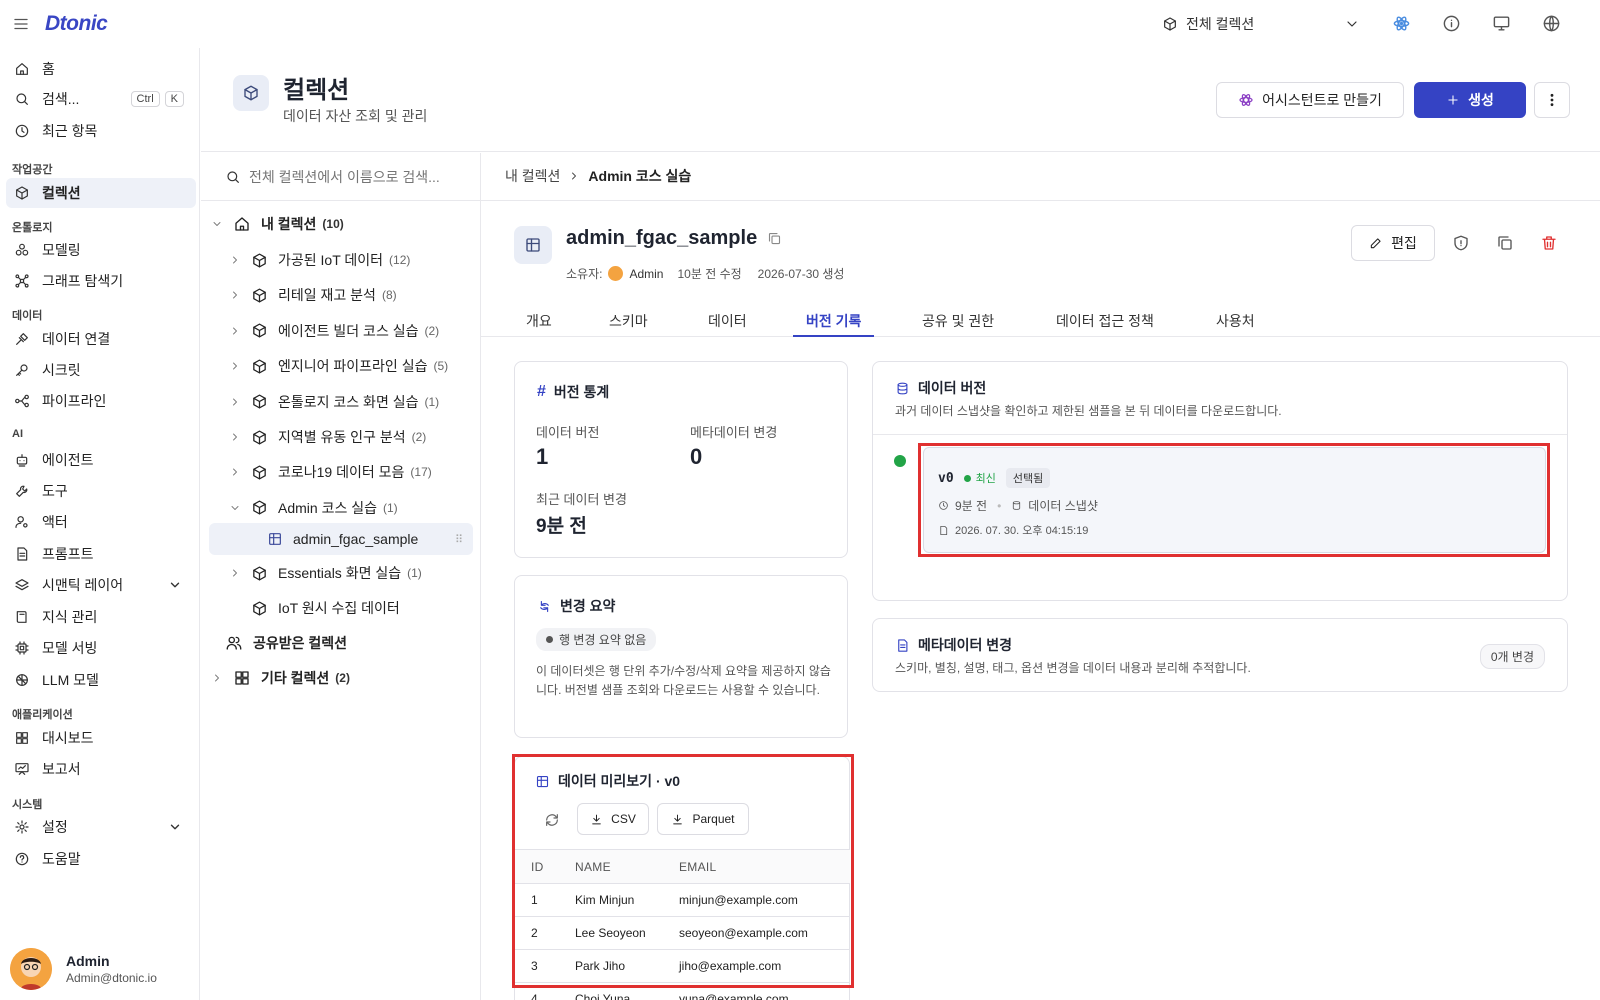 The height and width of the screenshot is (1000, 1600). What do you see at coordinates (1235, 321) in the screenshot?
I see `tab-usage: 사용처` at bounding box center [1235, 321].